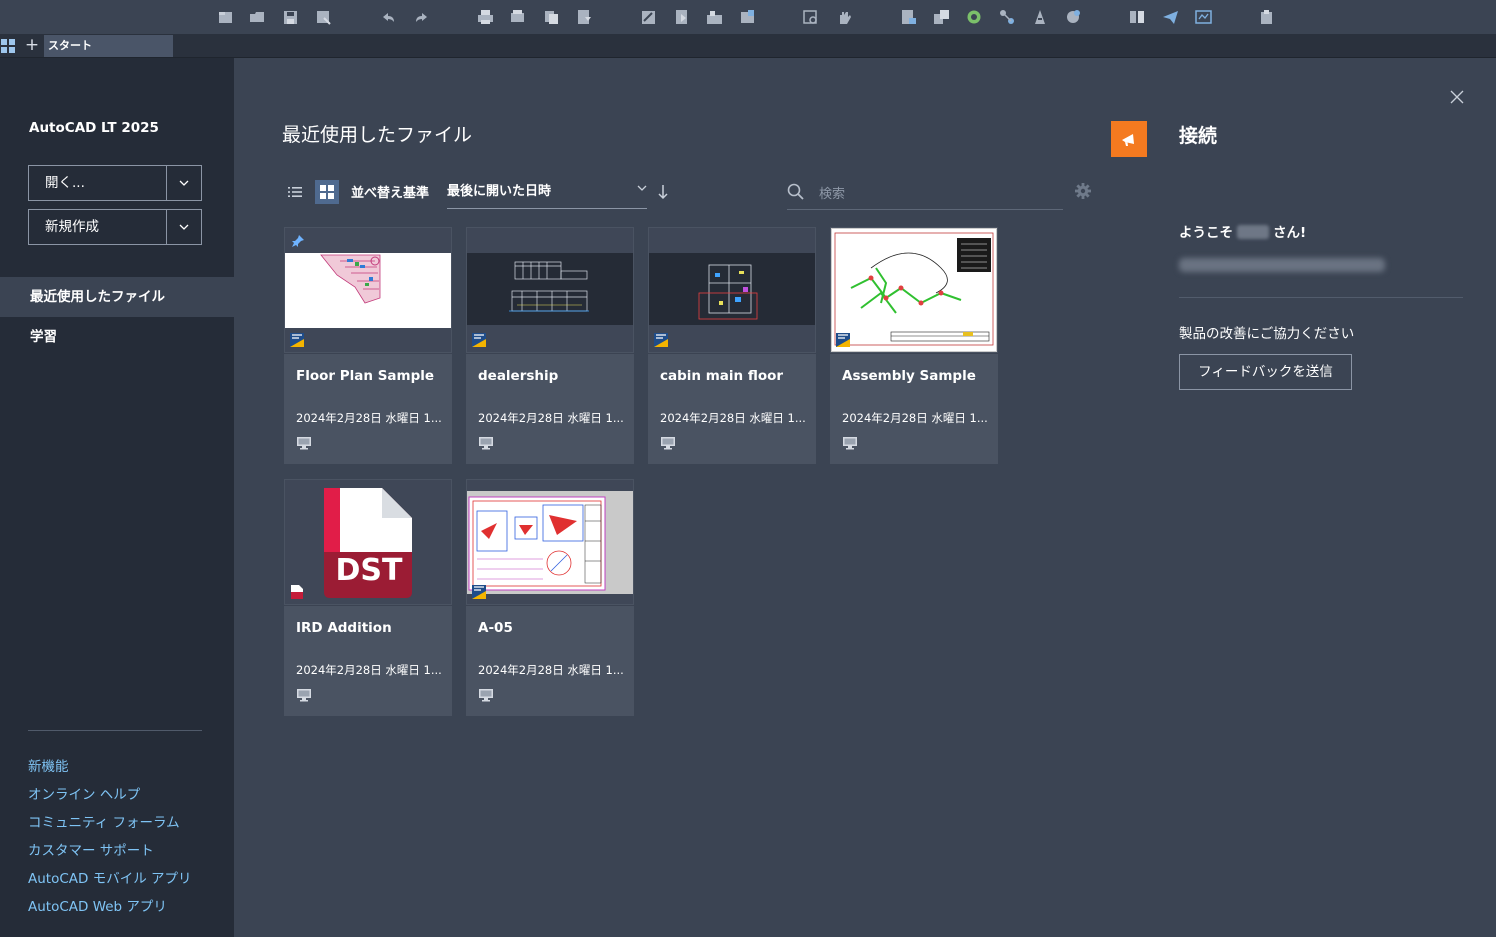  Describe the element at coordinates (722, 376) in the screenshot. I see `file-name: cabin main floor` at that location.